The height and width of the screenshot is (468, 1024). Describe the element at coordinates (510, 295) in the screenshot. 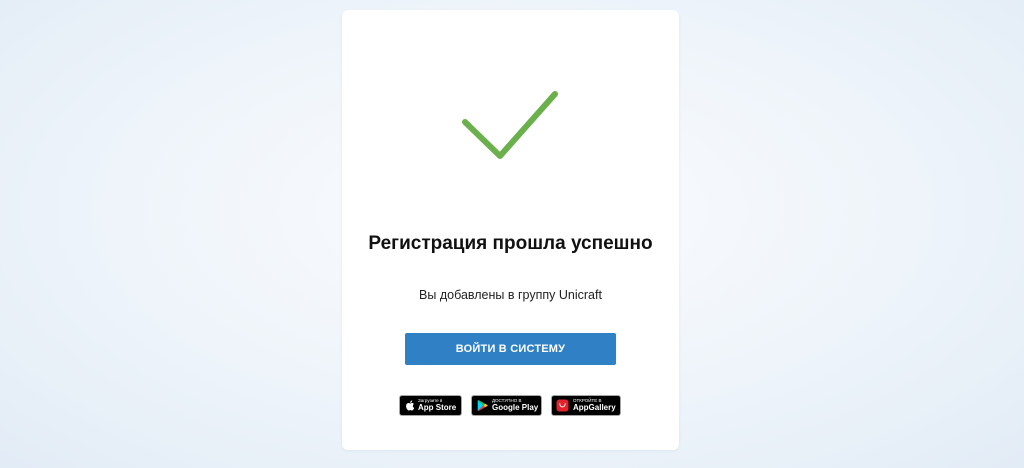

I see `group-message: Вы добавлены в группу Unicraft` at that location.